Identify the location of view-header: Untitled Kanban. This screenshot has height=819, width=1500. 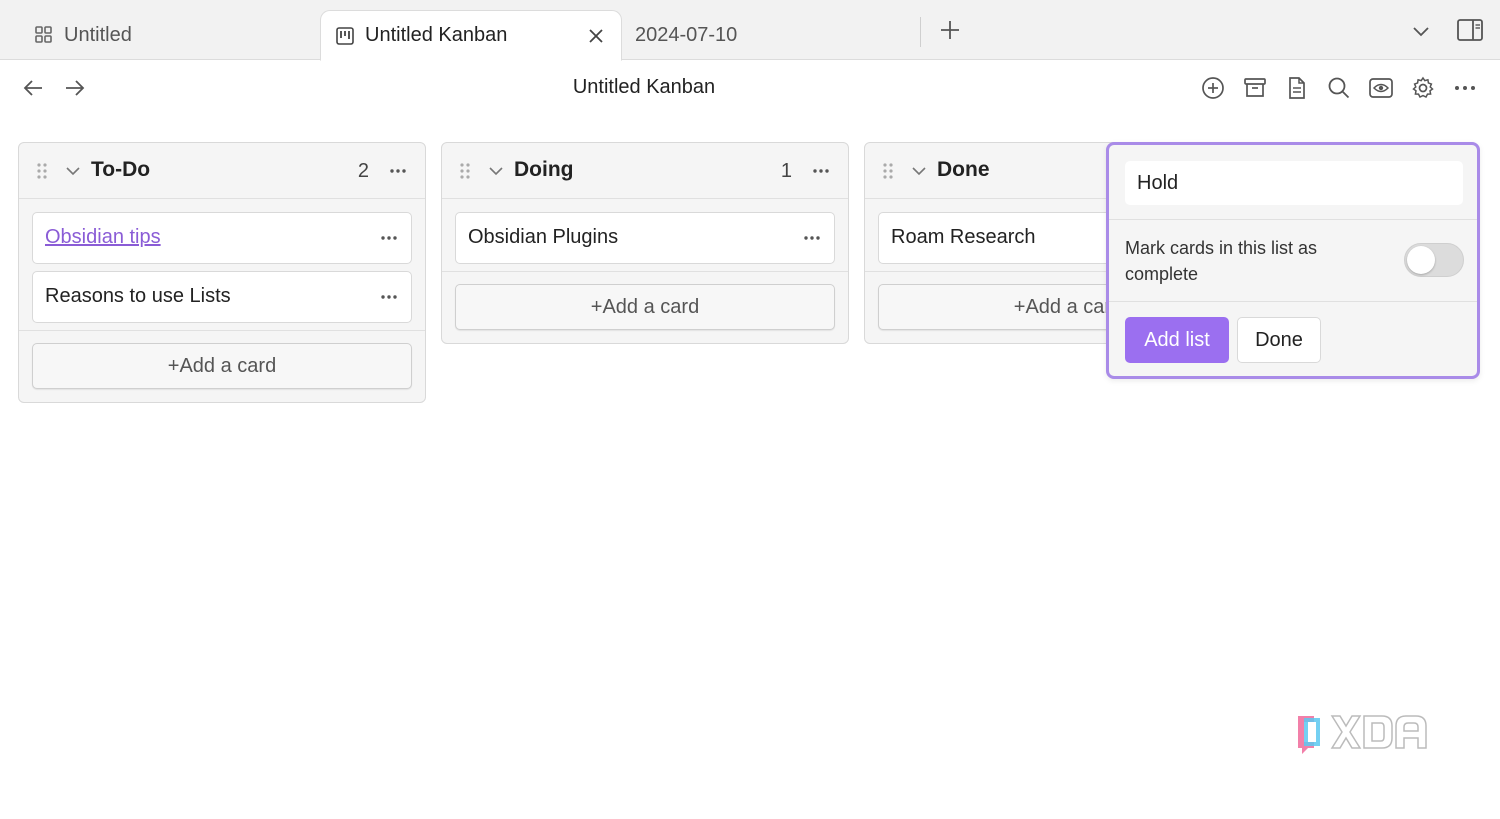
(750, 88).